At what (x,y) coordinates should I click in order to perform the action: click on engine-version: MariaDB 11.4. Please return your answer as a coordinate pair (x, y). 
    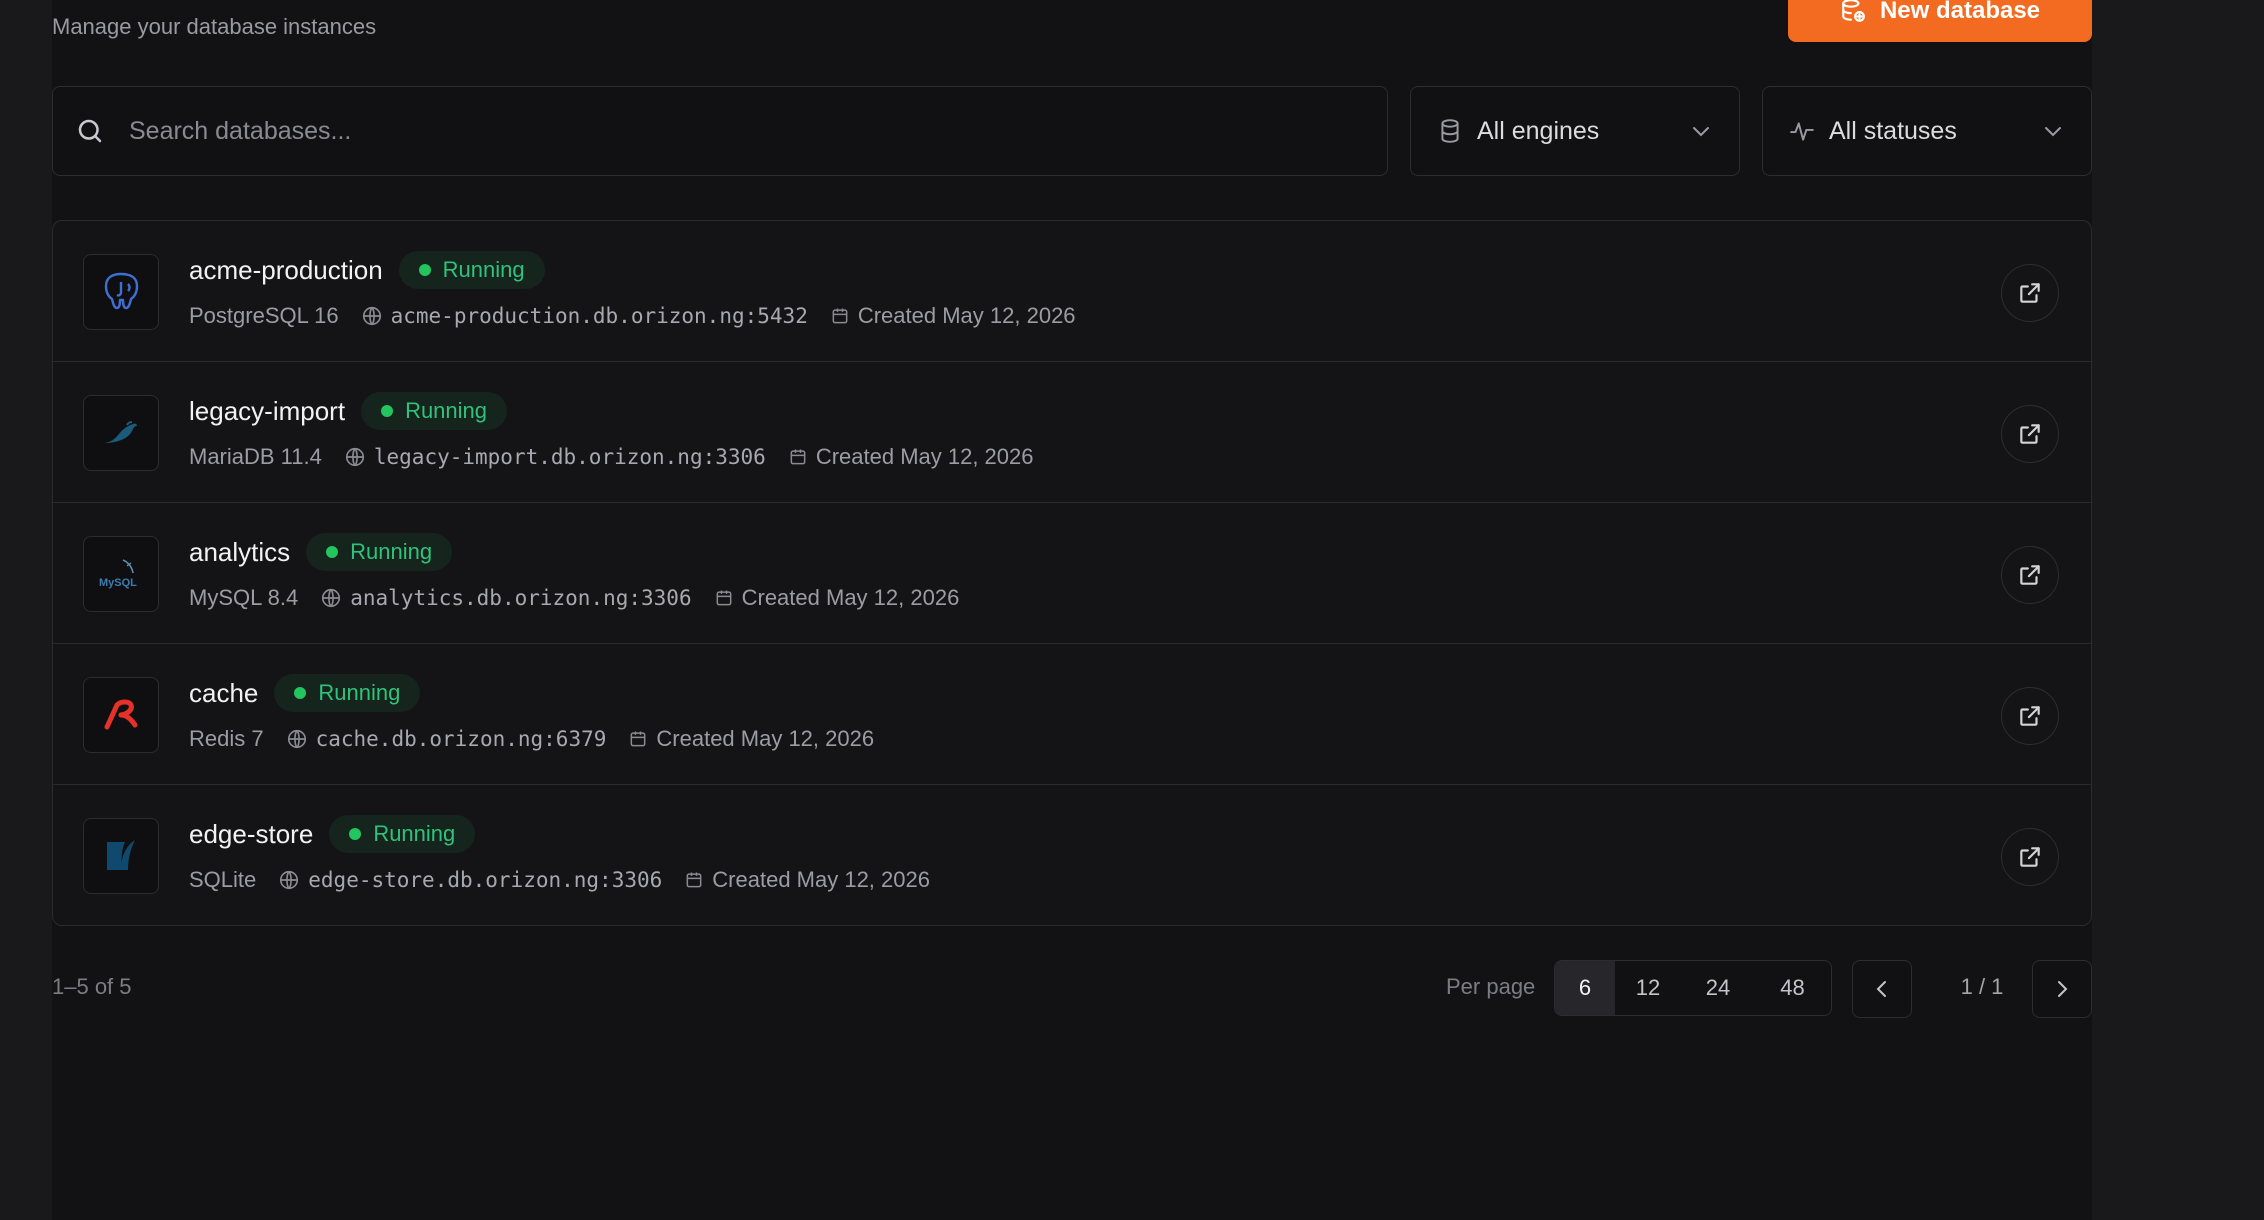
    Looking at the image, I should click on (255, 456).